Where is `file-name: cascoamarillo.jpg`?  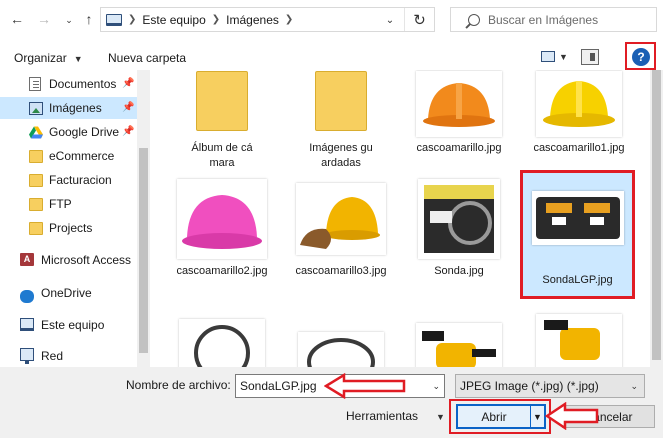
file-name: cascoamarillo.jpg is located at coordinates (459, 148).